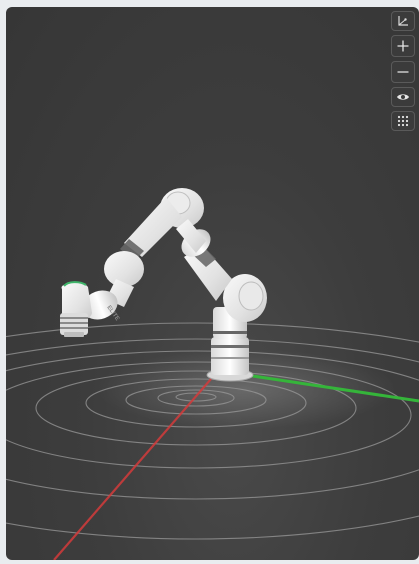 The width and height of the screenshot is (419, 564). I want to click on visibility-button, so click(403, 97).